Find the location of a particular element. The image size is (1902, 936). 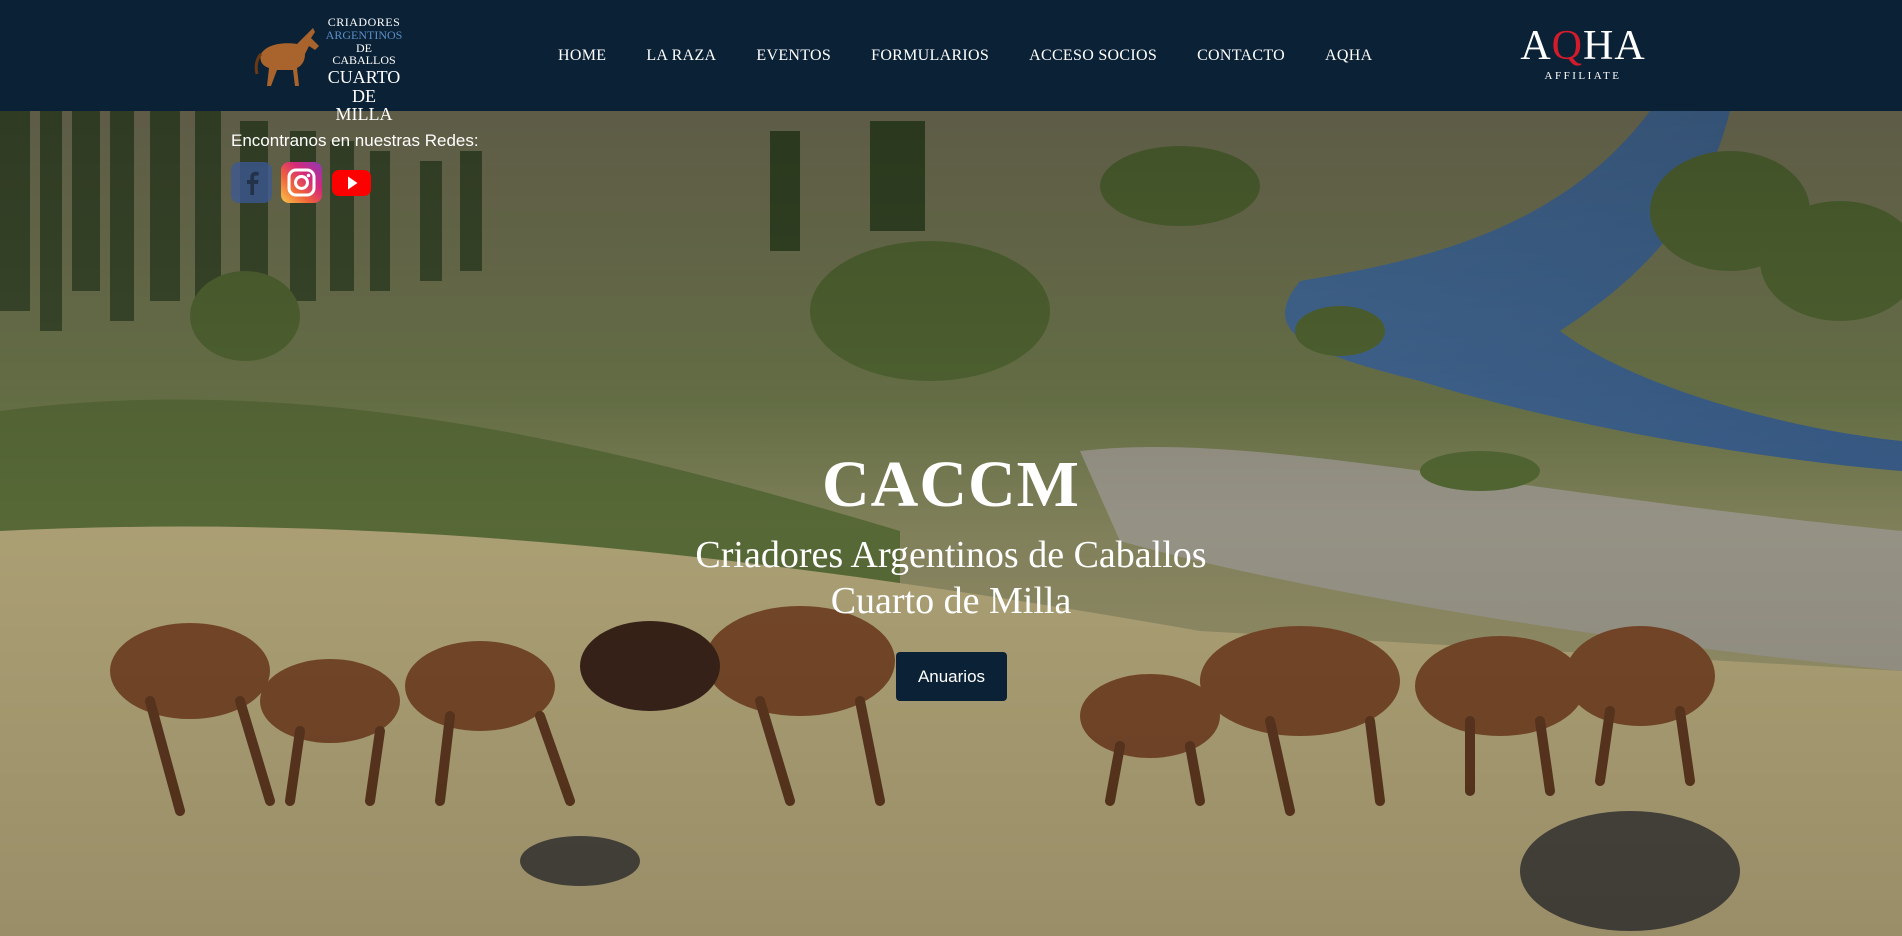

instagram-icon is located at coordinates (301, 182).